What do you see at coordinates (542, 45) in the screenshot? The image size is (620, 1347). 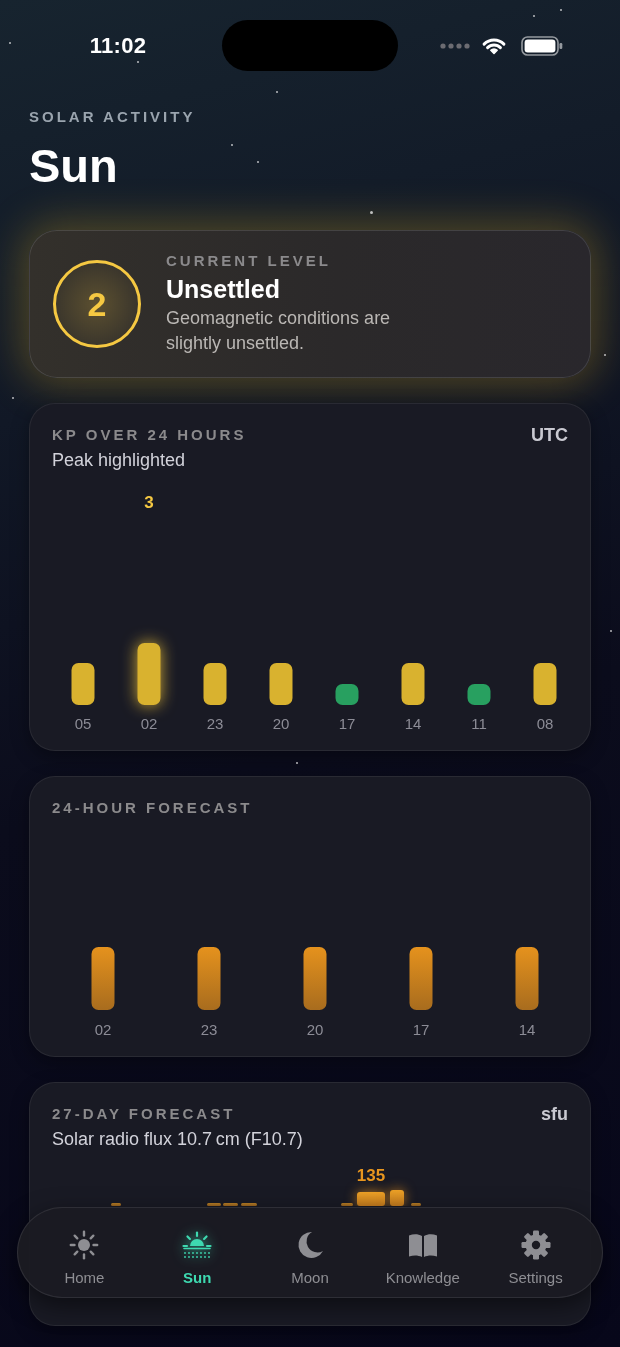 I see `battery-icon` at bounding box center [542, 45].